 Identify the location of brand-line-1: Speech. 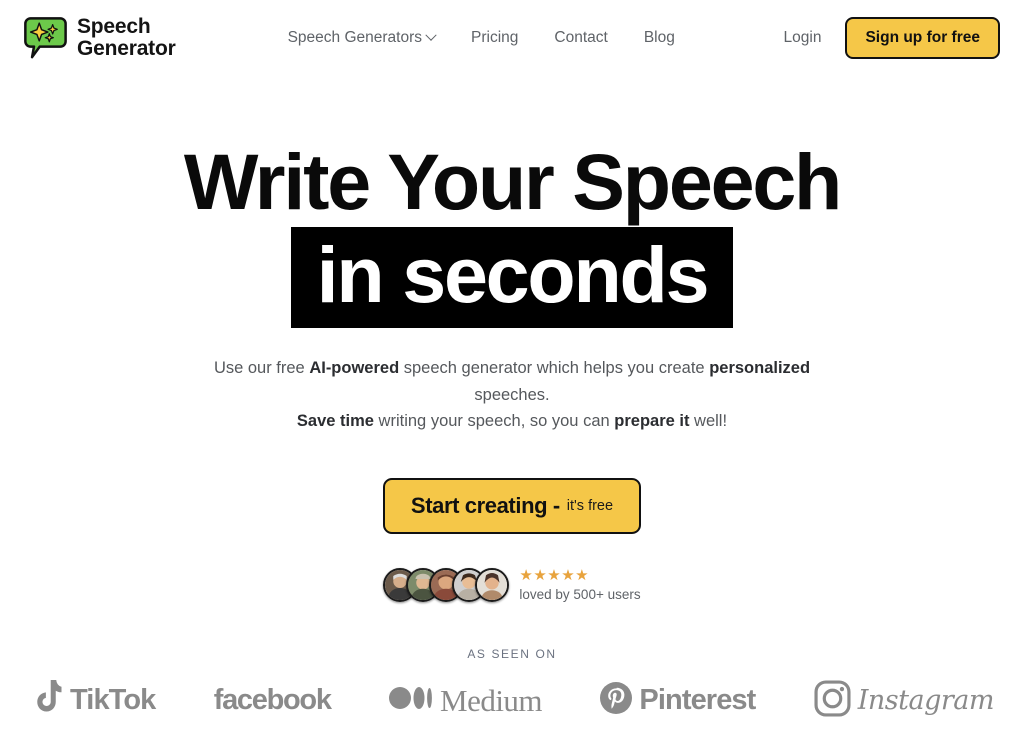
(114, 26).